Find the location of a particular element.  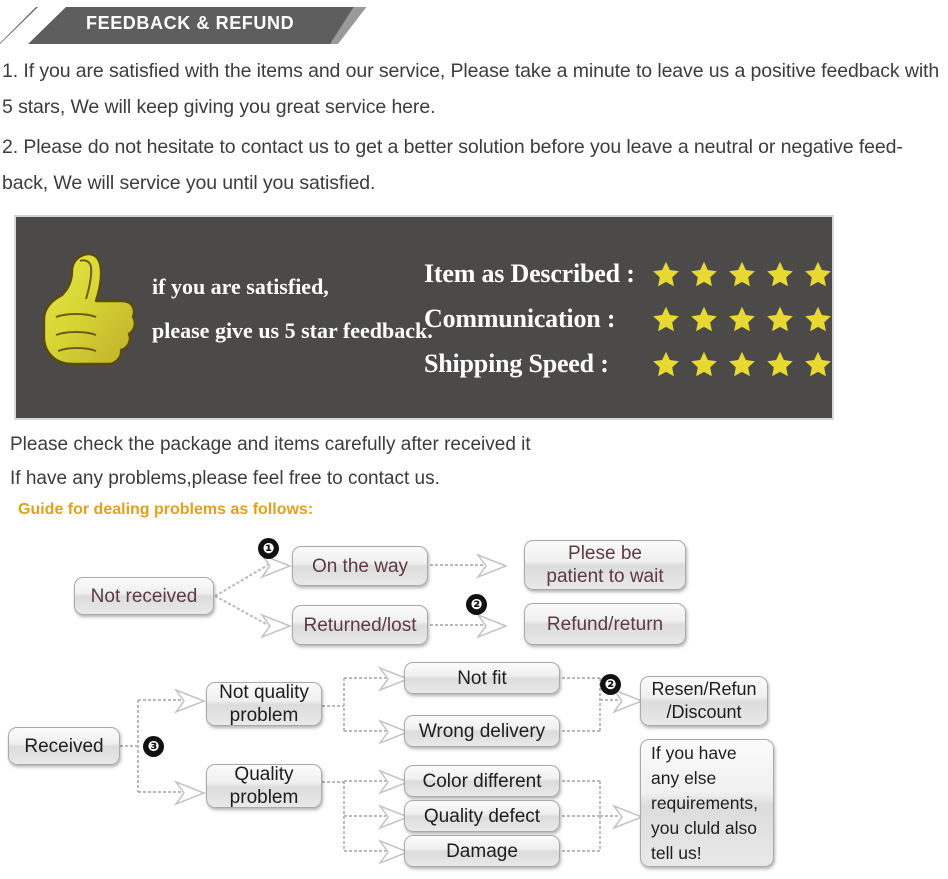

flow1-source-label: Not received is located at coordinates (144, 596).